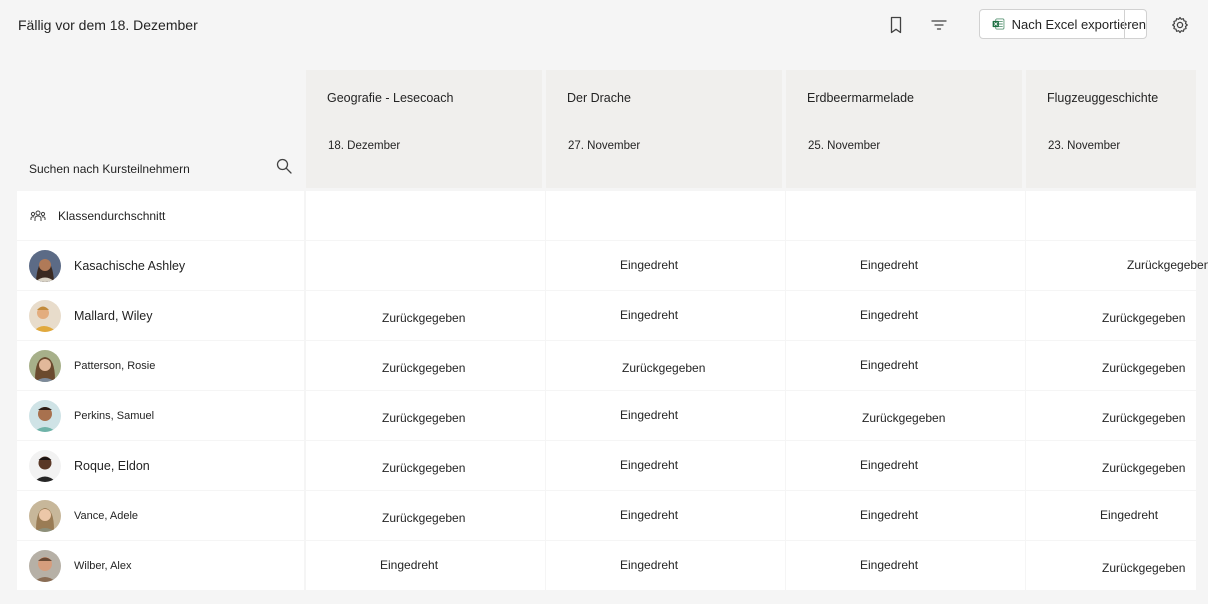 The height and width of the screenshot is (604, 1208). Describe the element at coordinates (160, 315) in the screenshot. I see `student-row: Mallard, Wiley` at that location.